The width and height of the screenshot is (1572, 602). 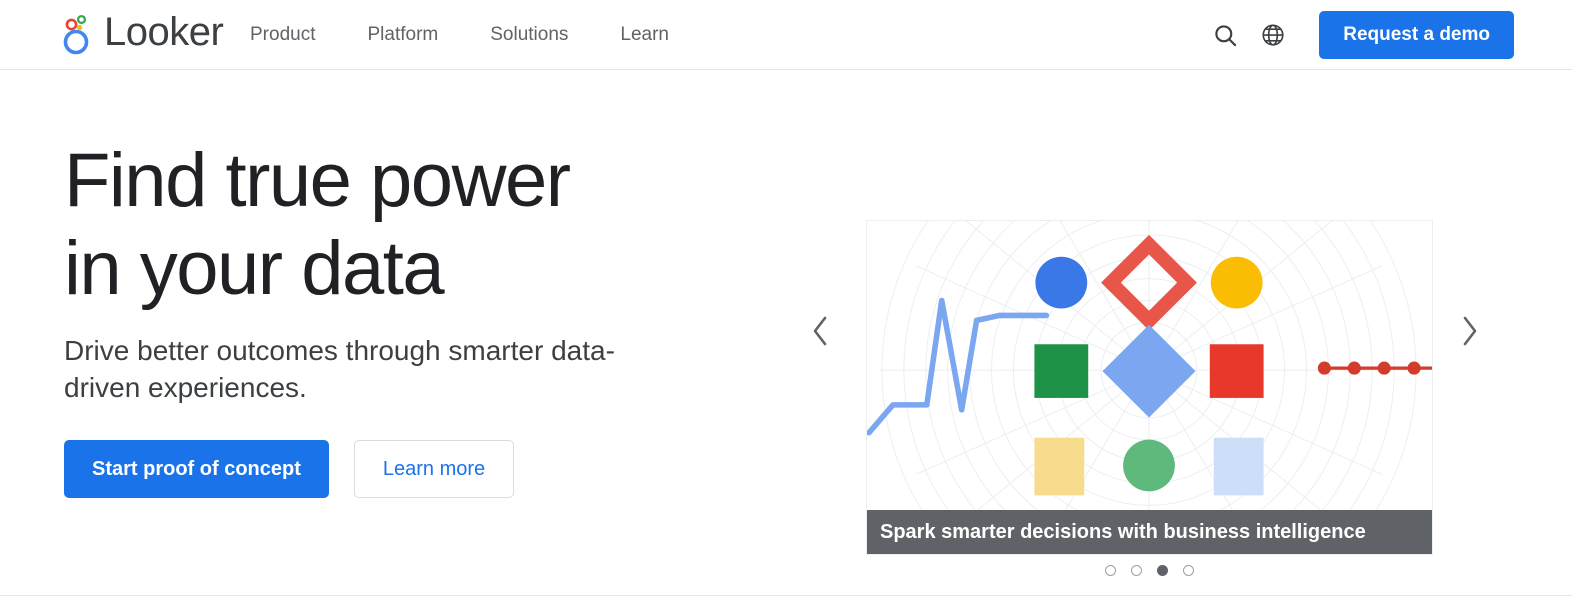 I want to click on carousel-prev-button, so click(x=820, y=332).